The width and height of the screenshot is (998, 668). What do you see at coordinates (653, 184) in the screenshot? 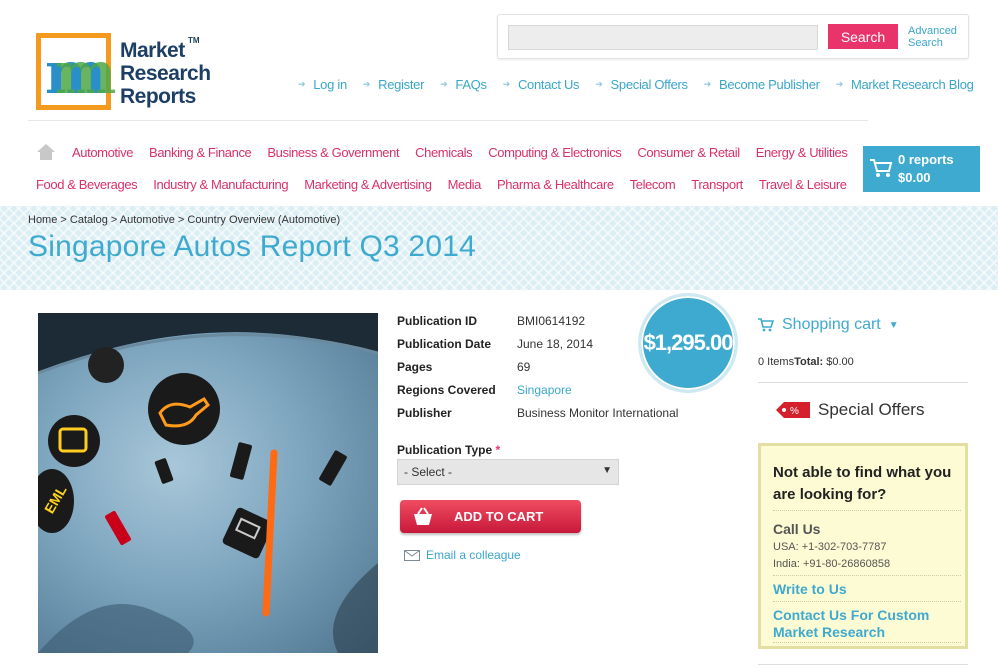
I see `category-telecom: Telecom` at bounding box center [653, 184].